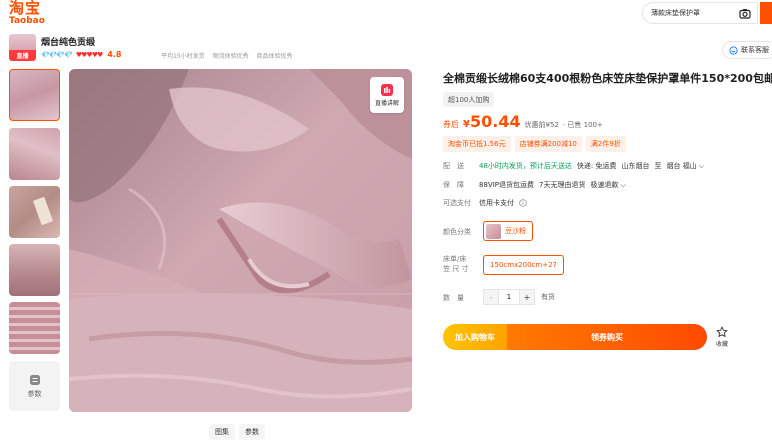 This screenshot has width=772, height=440. I want to click on favorite-label: 收藏, so click(722, 344).